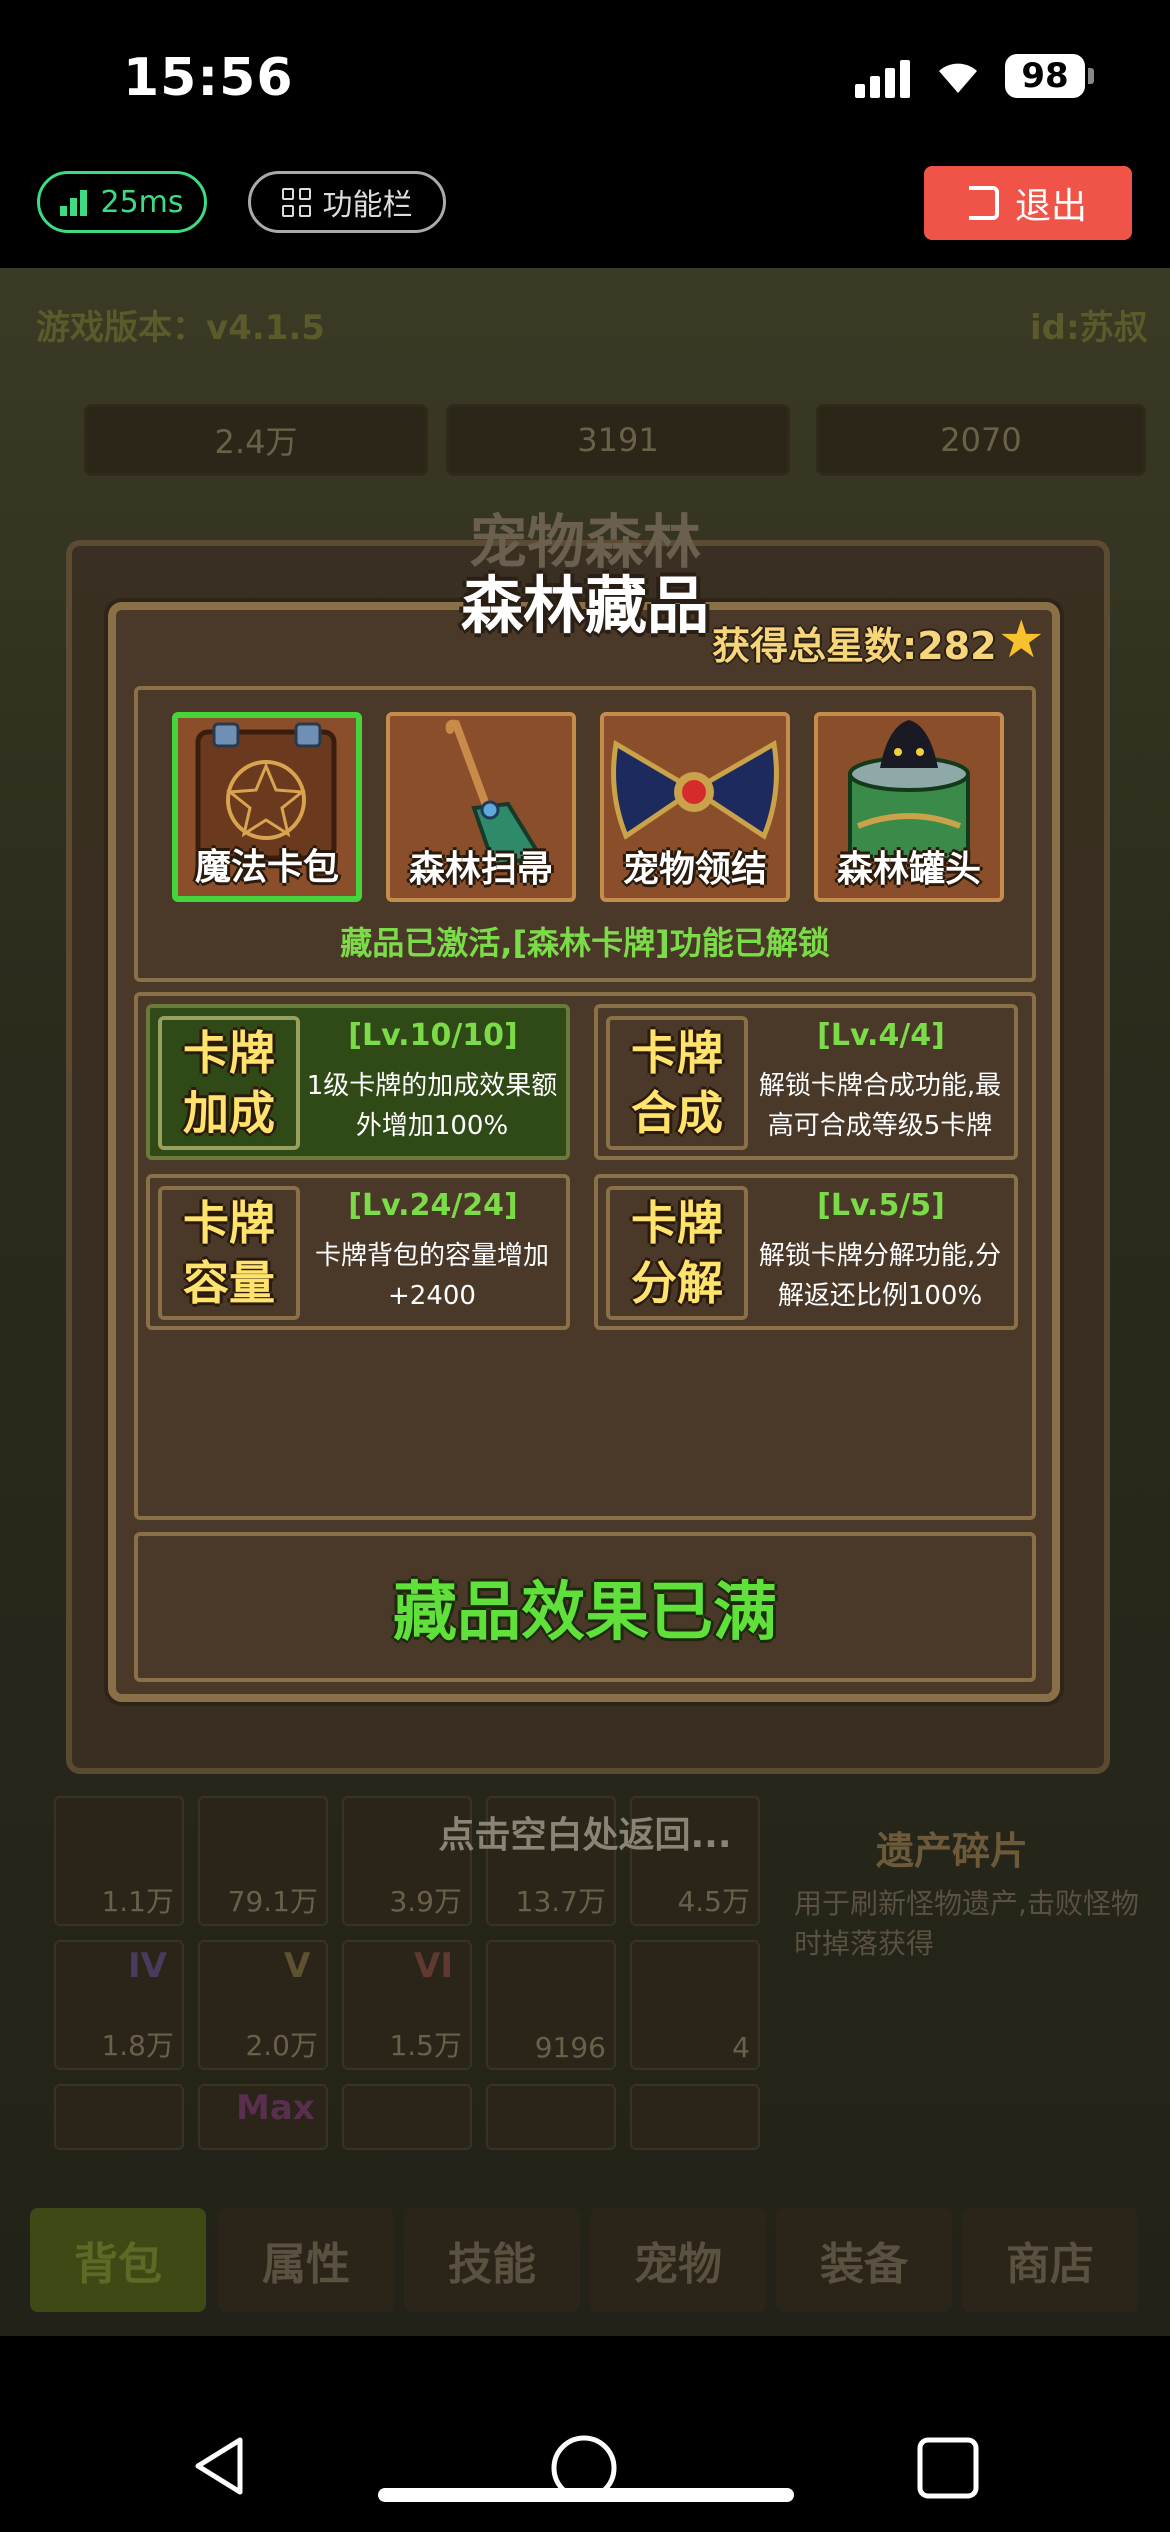 The width and height of the screenshot is (1170, 2532). Describe the element at coordinates (694, 869) in the screenshot. I see `item-label: 宠物领结` at that location.